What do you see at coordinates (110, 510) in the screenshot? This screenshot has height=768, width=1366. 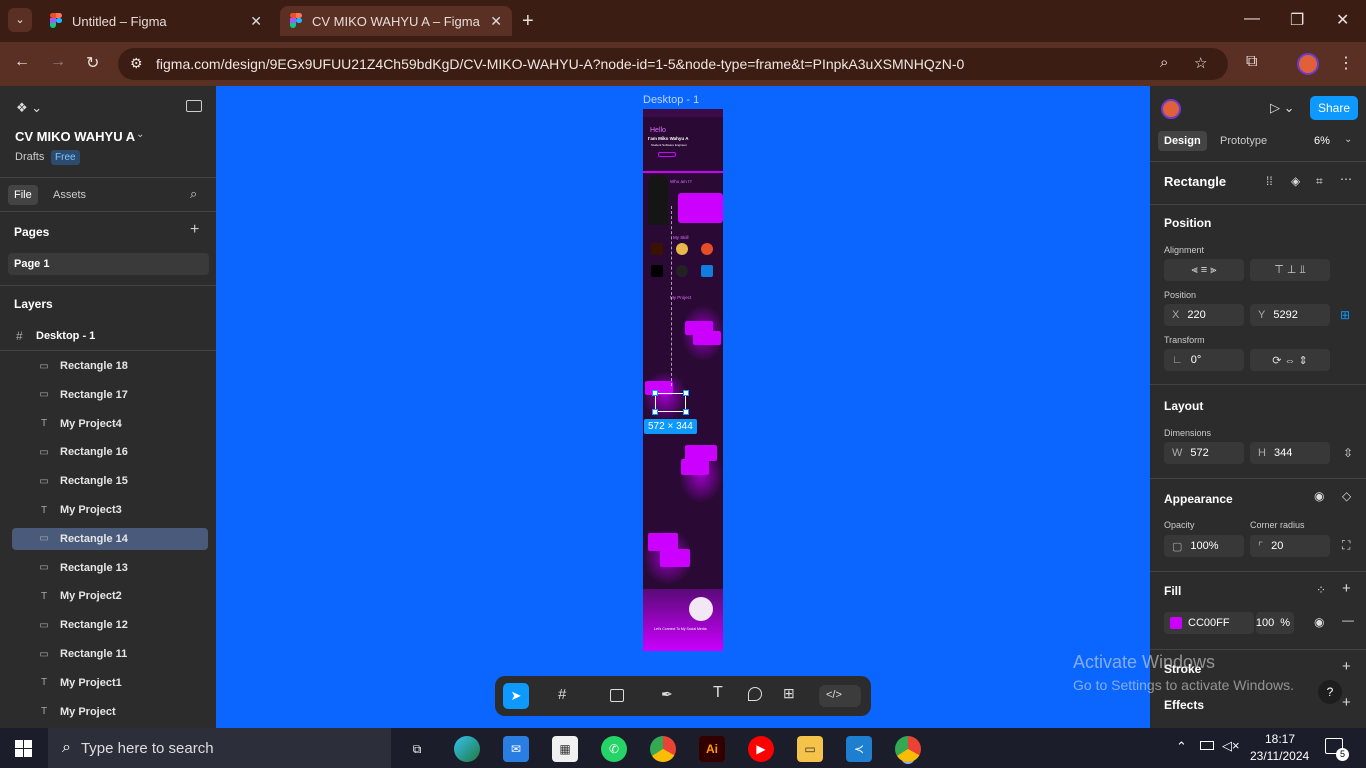 I see `layer-item: T My Project3` at bounding box center [110, 510].